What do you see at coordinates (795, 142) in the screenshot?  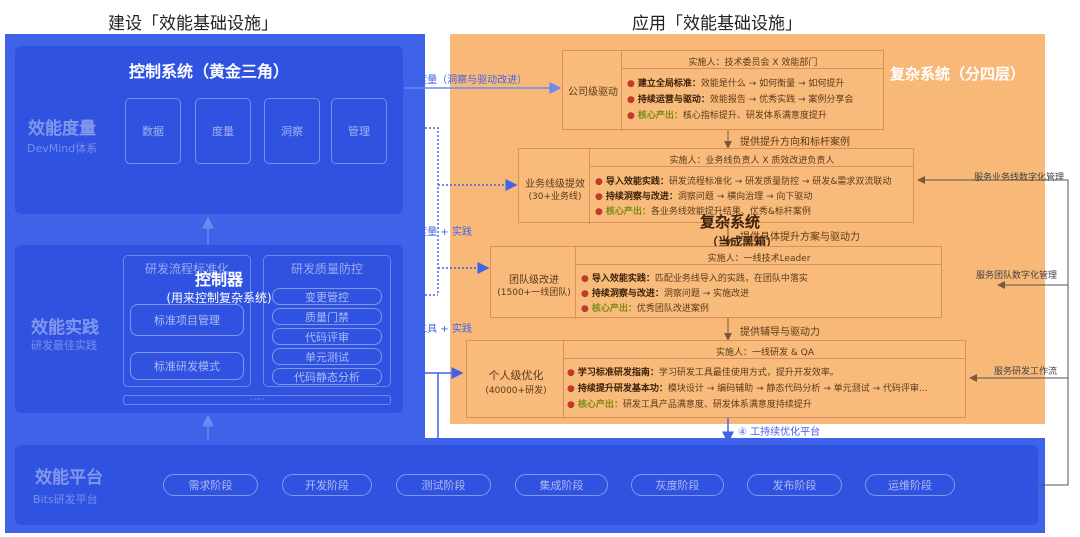 I see `flow-1: 提供提升方向和标杆案例` at bounding box center [795, 142].